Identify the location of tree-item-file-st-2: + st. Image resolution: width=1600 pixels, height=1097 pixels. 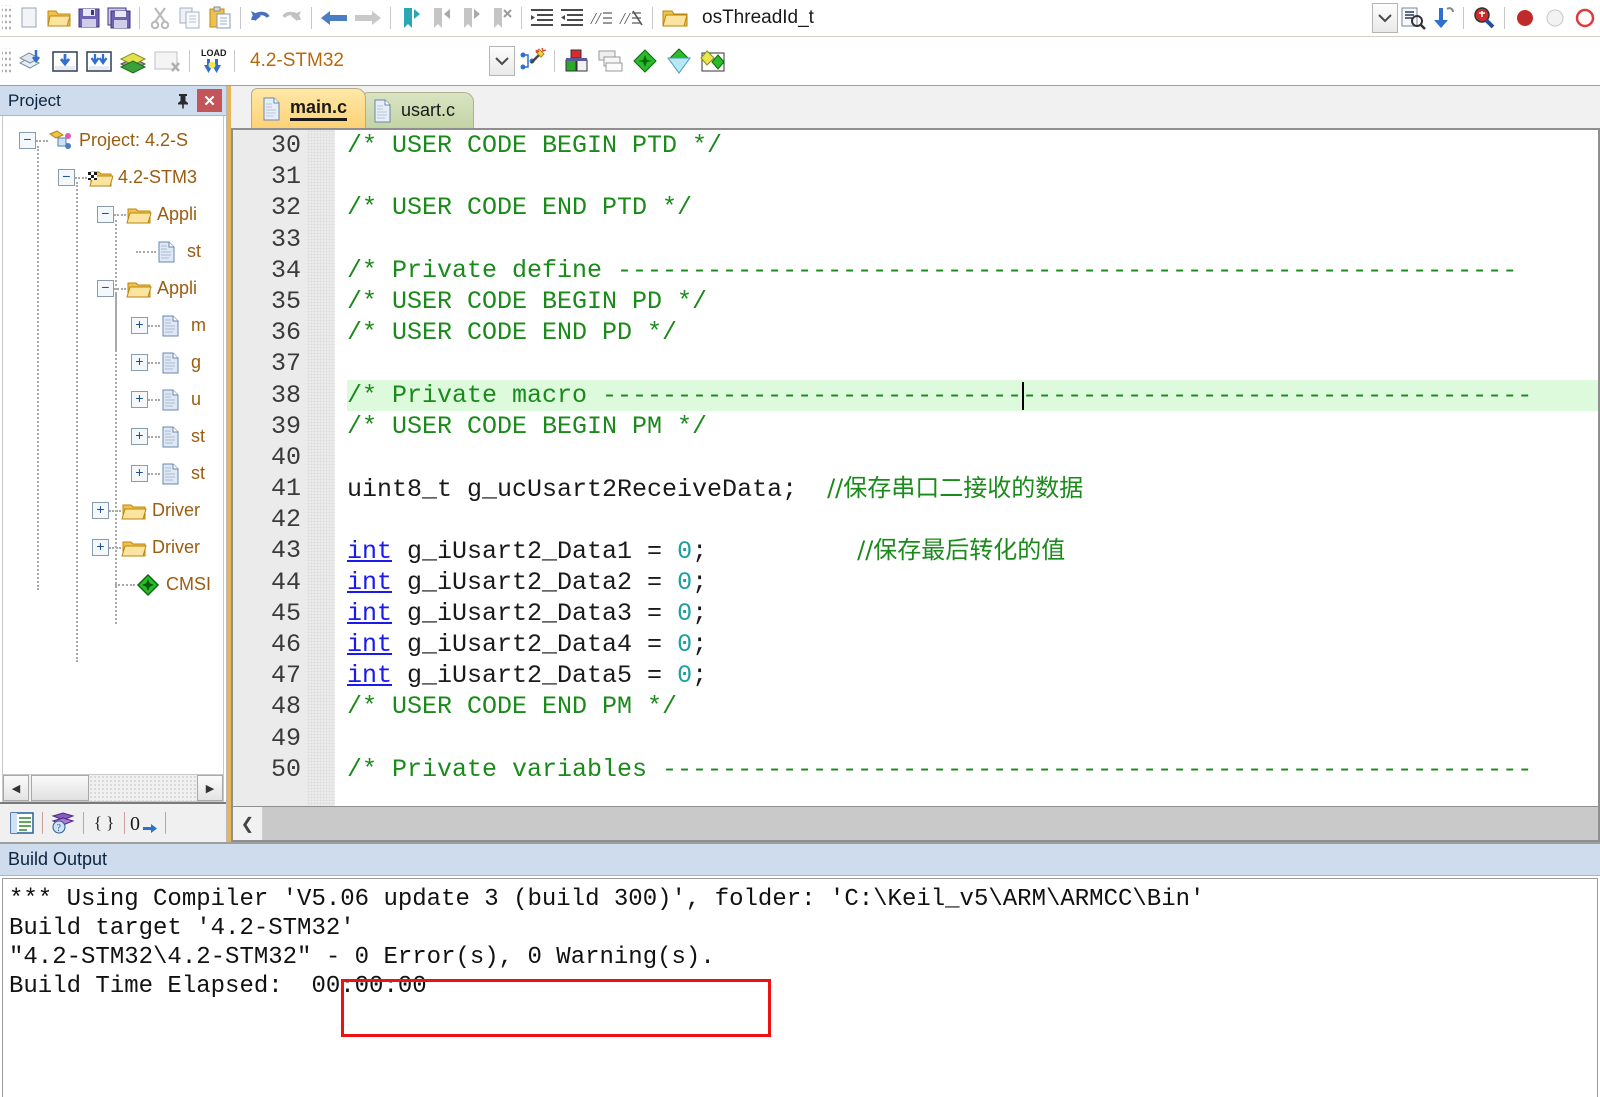
(113, 436).